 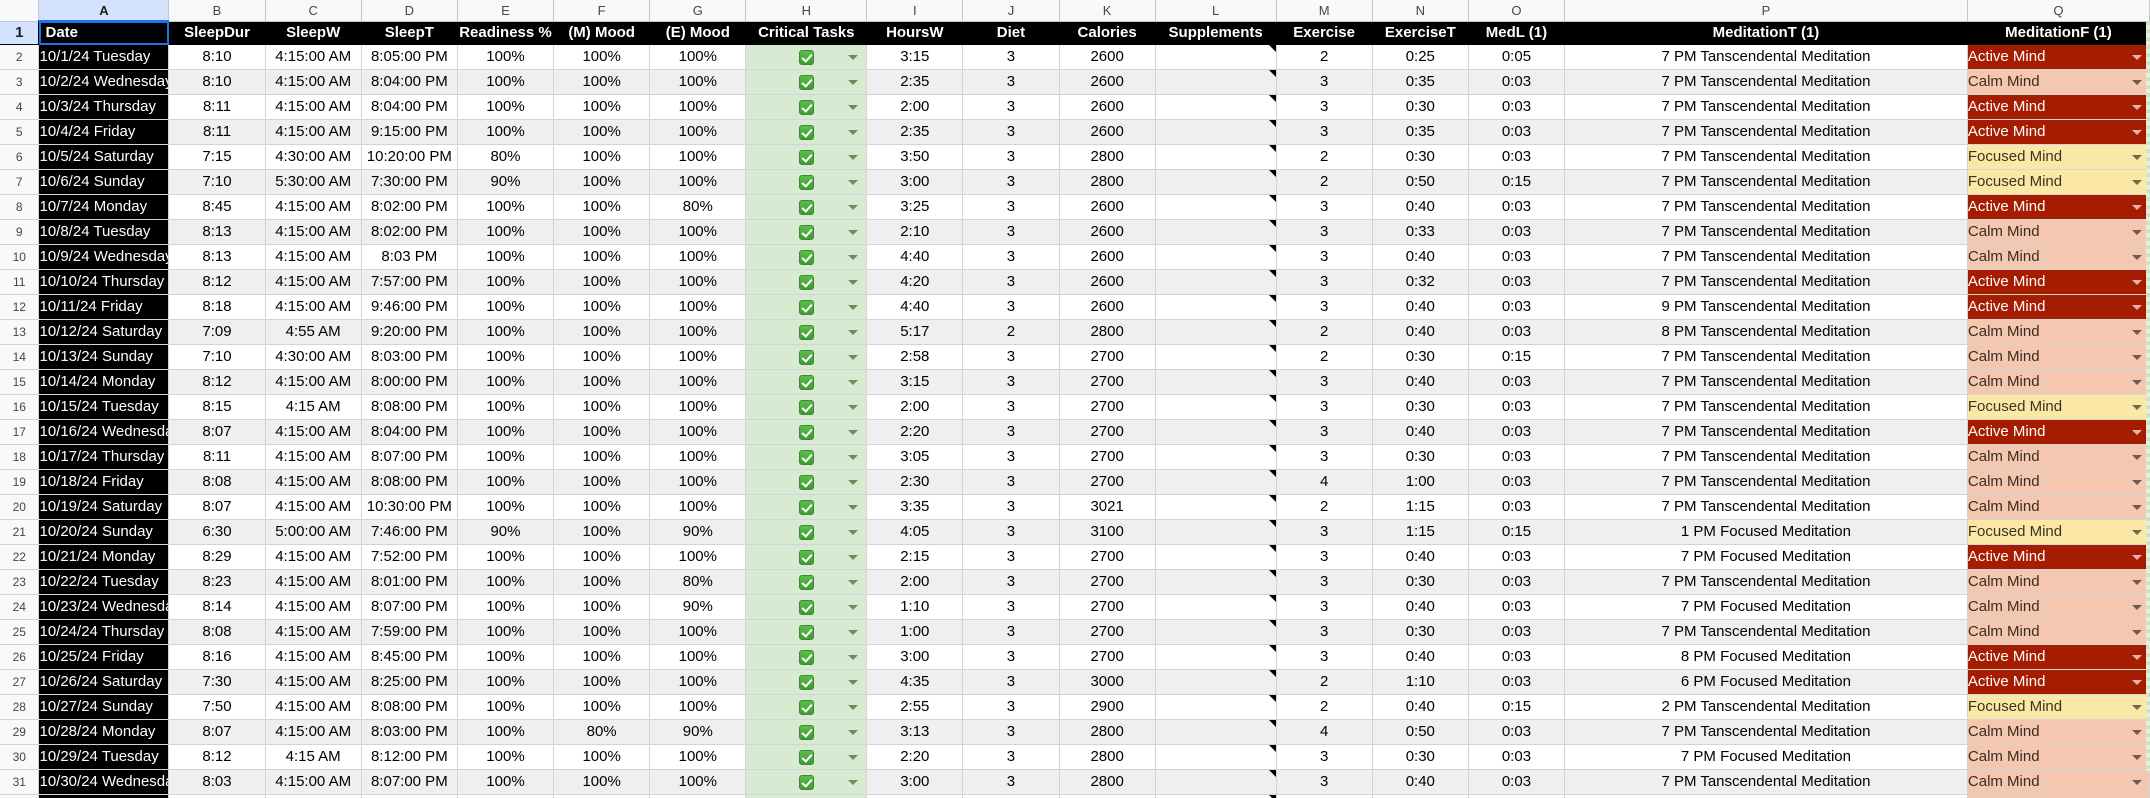 I want to click on cell-sleepdur: 8:13, so click(x=217, y=232).